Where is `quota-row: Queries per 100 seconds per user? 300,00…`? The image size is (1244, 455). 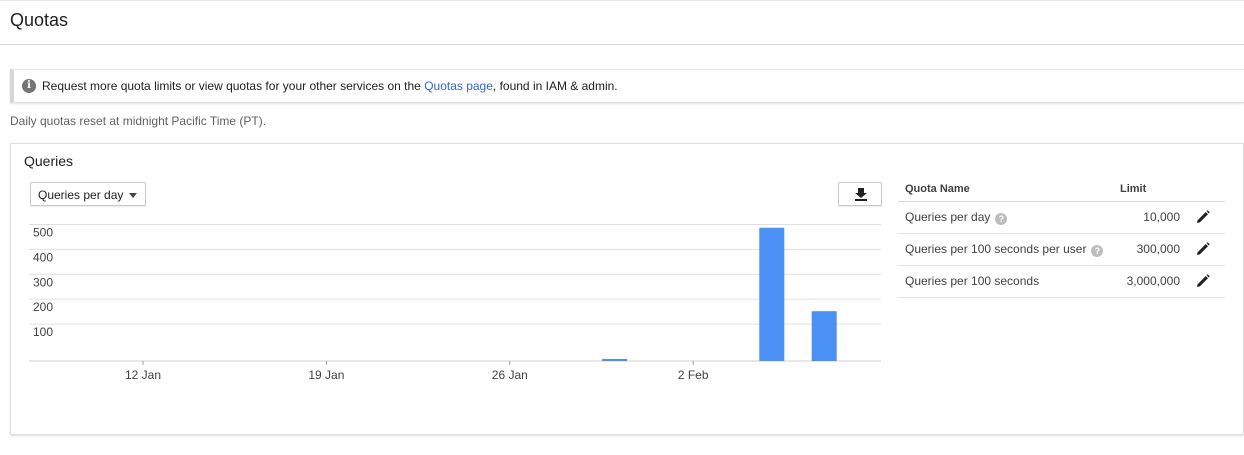 quota-row: Queries per 100 seconds per user? 300,00… is located at coordinates (1061, 249).